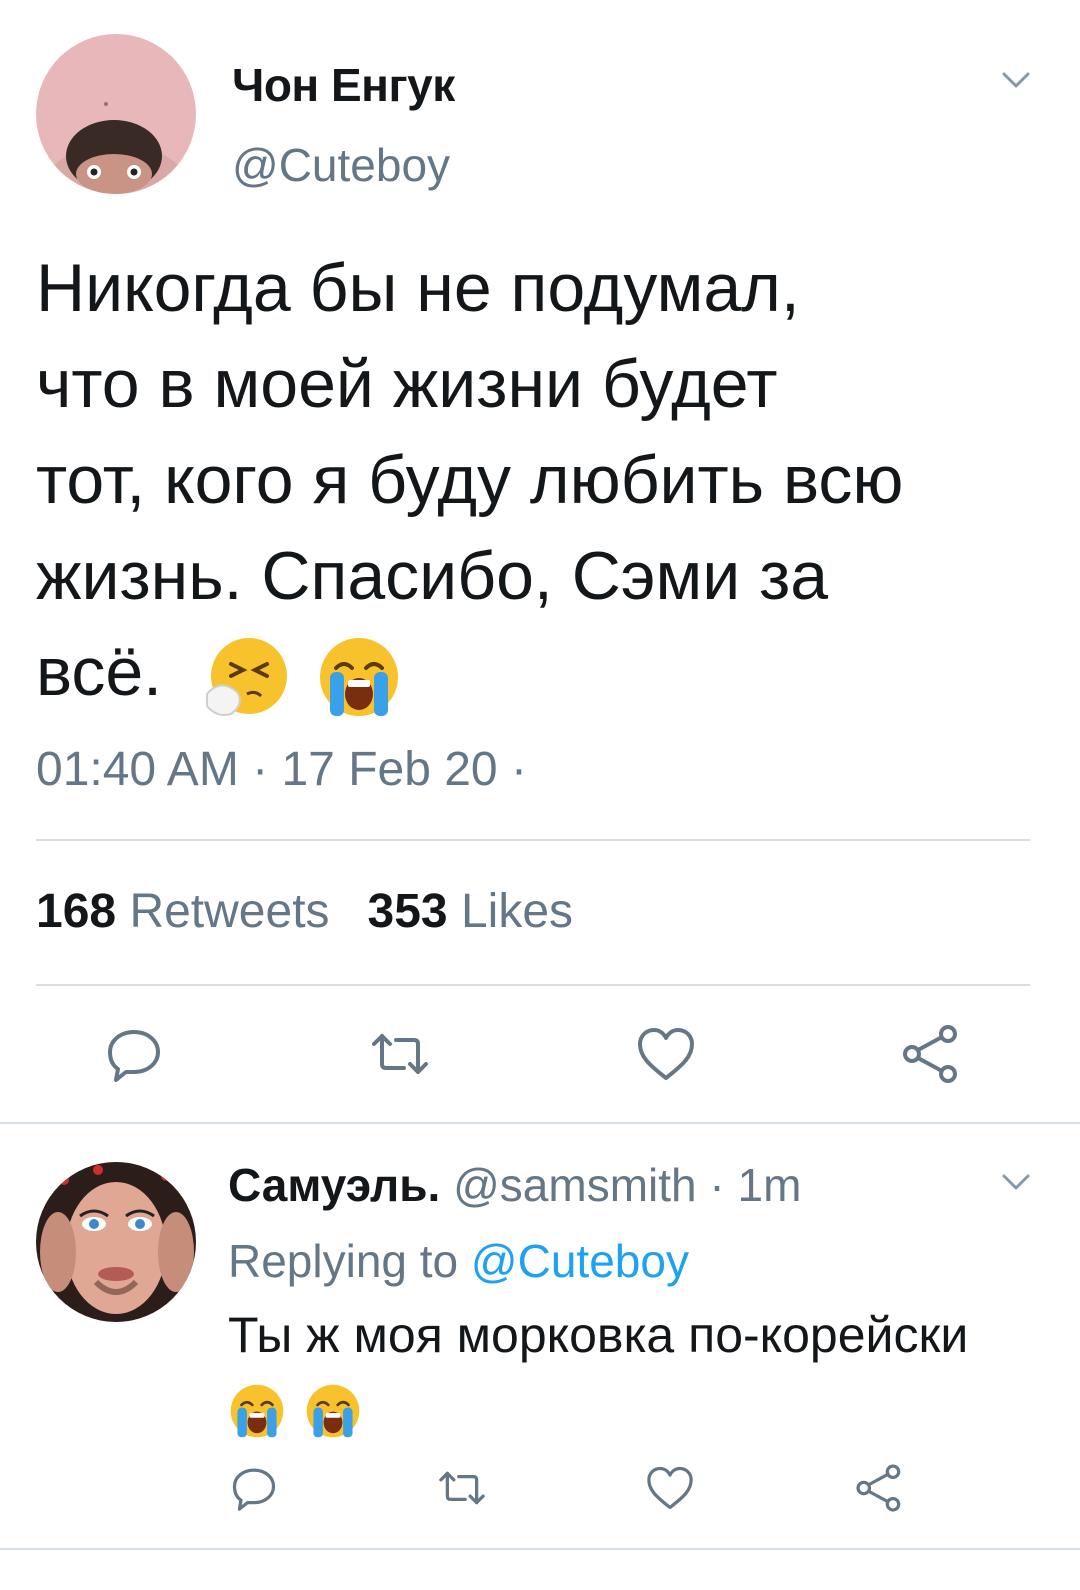  I want to click on likes-count: 353, so click(407, 911).